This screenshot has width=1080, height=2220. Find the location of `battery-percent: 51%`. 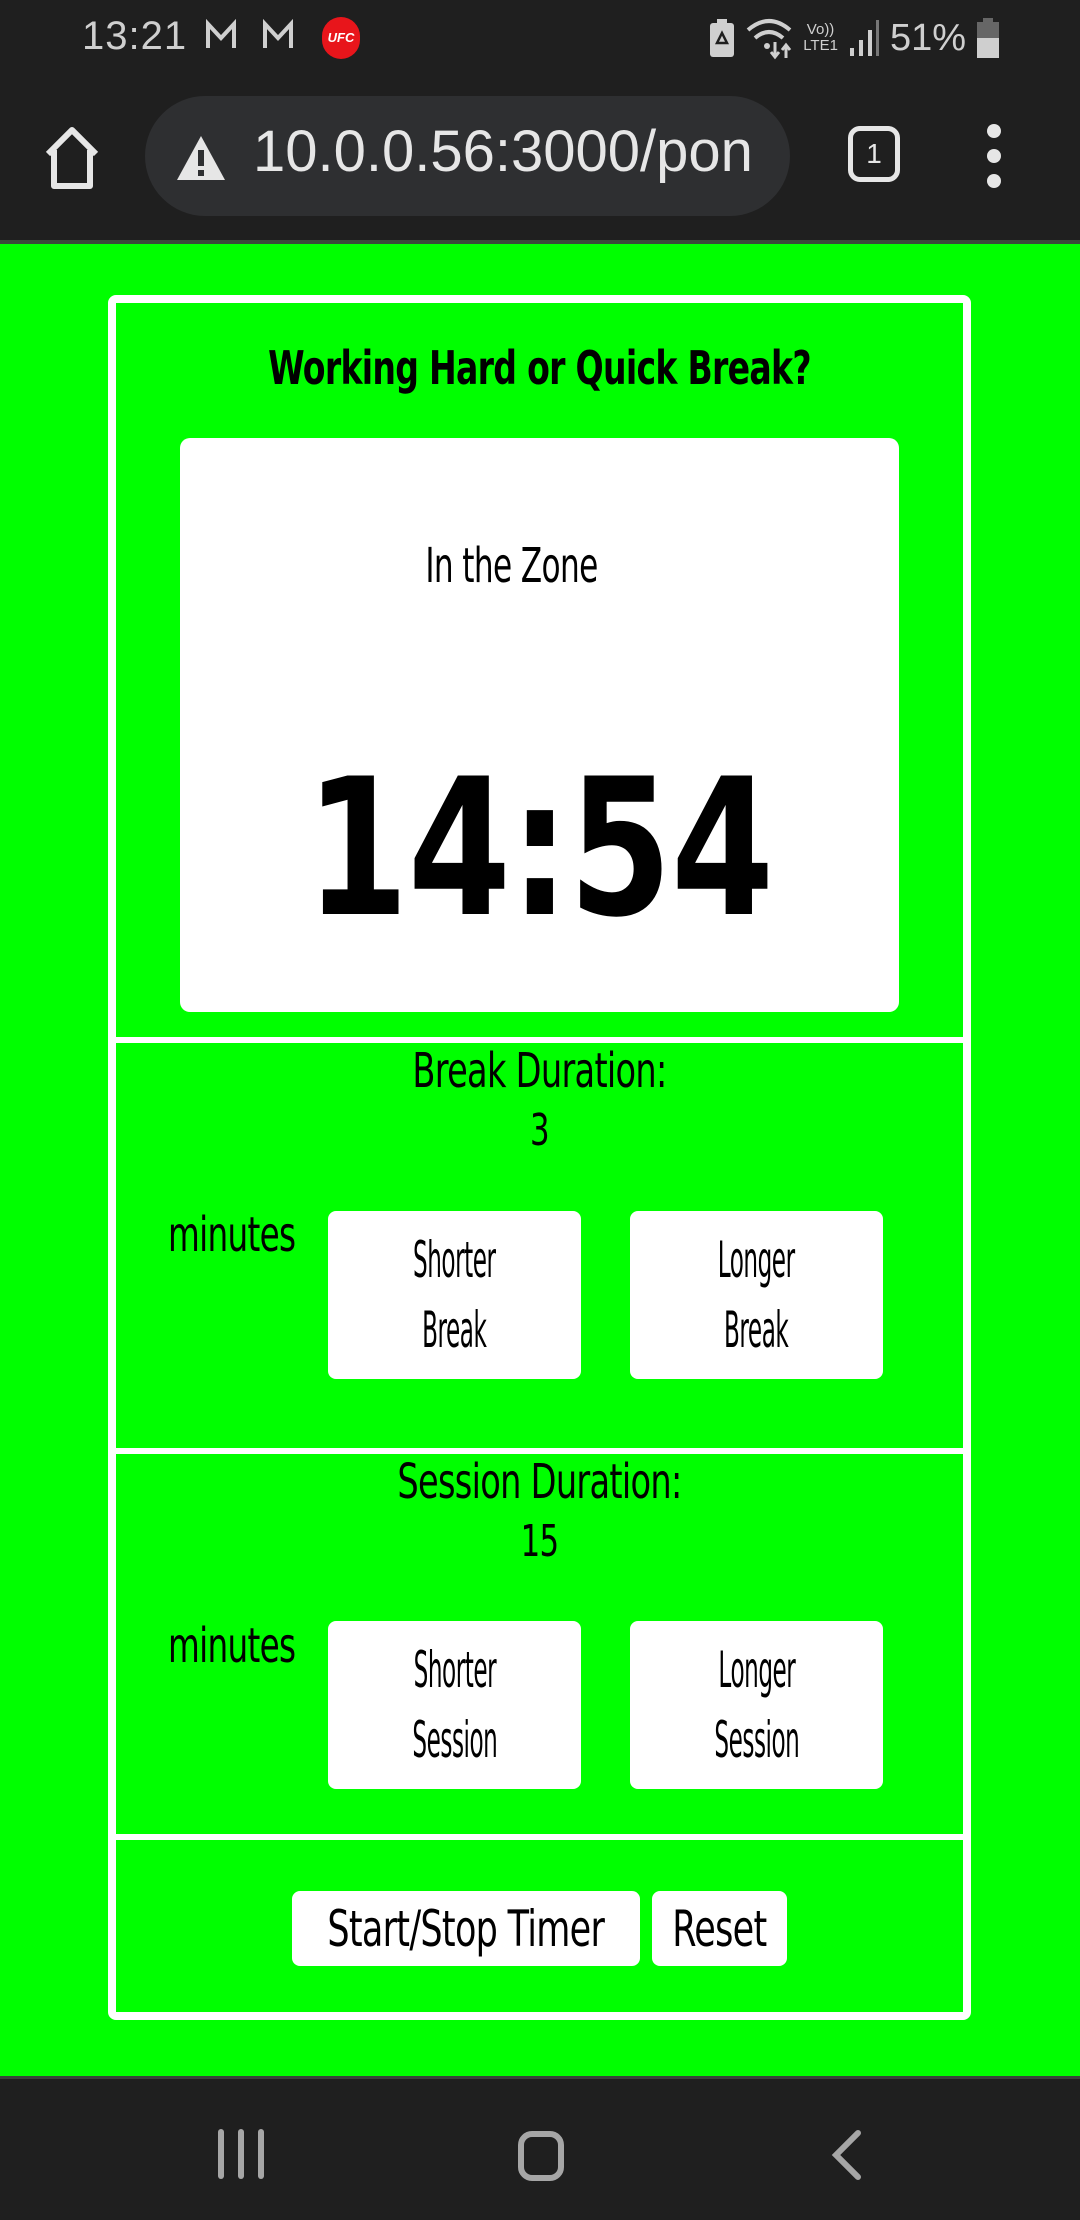

battery-percent: 51% is located at coordinates (927, 37).